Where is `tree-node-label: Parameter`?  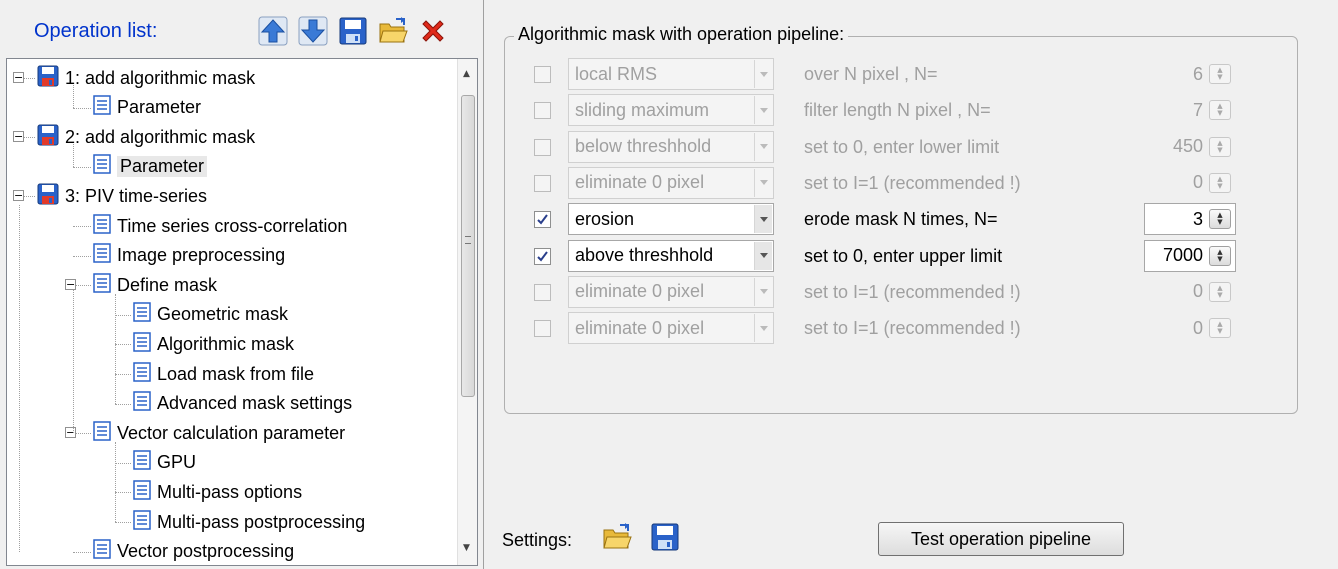
tree-node-label: Parameter is located at coordinates (159, 107).